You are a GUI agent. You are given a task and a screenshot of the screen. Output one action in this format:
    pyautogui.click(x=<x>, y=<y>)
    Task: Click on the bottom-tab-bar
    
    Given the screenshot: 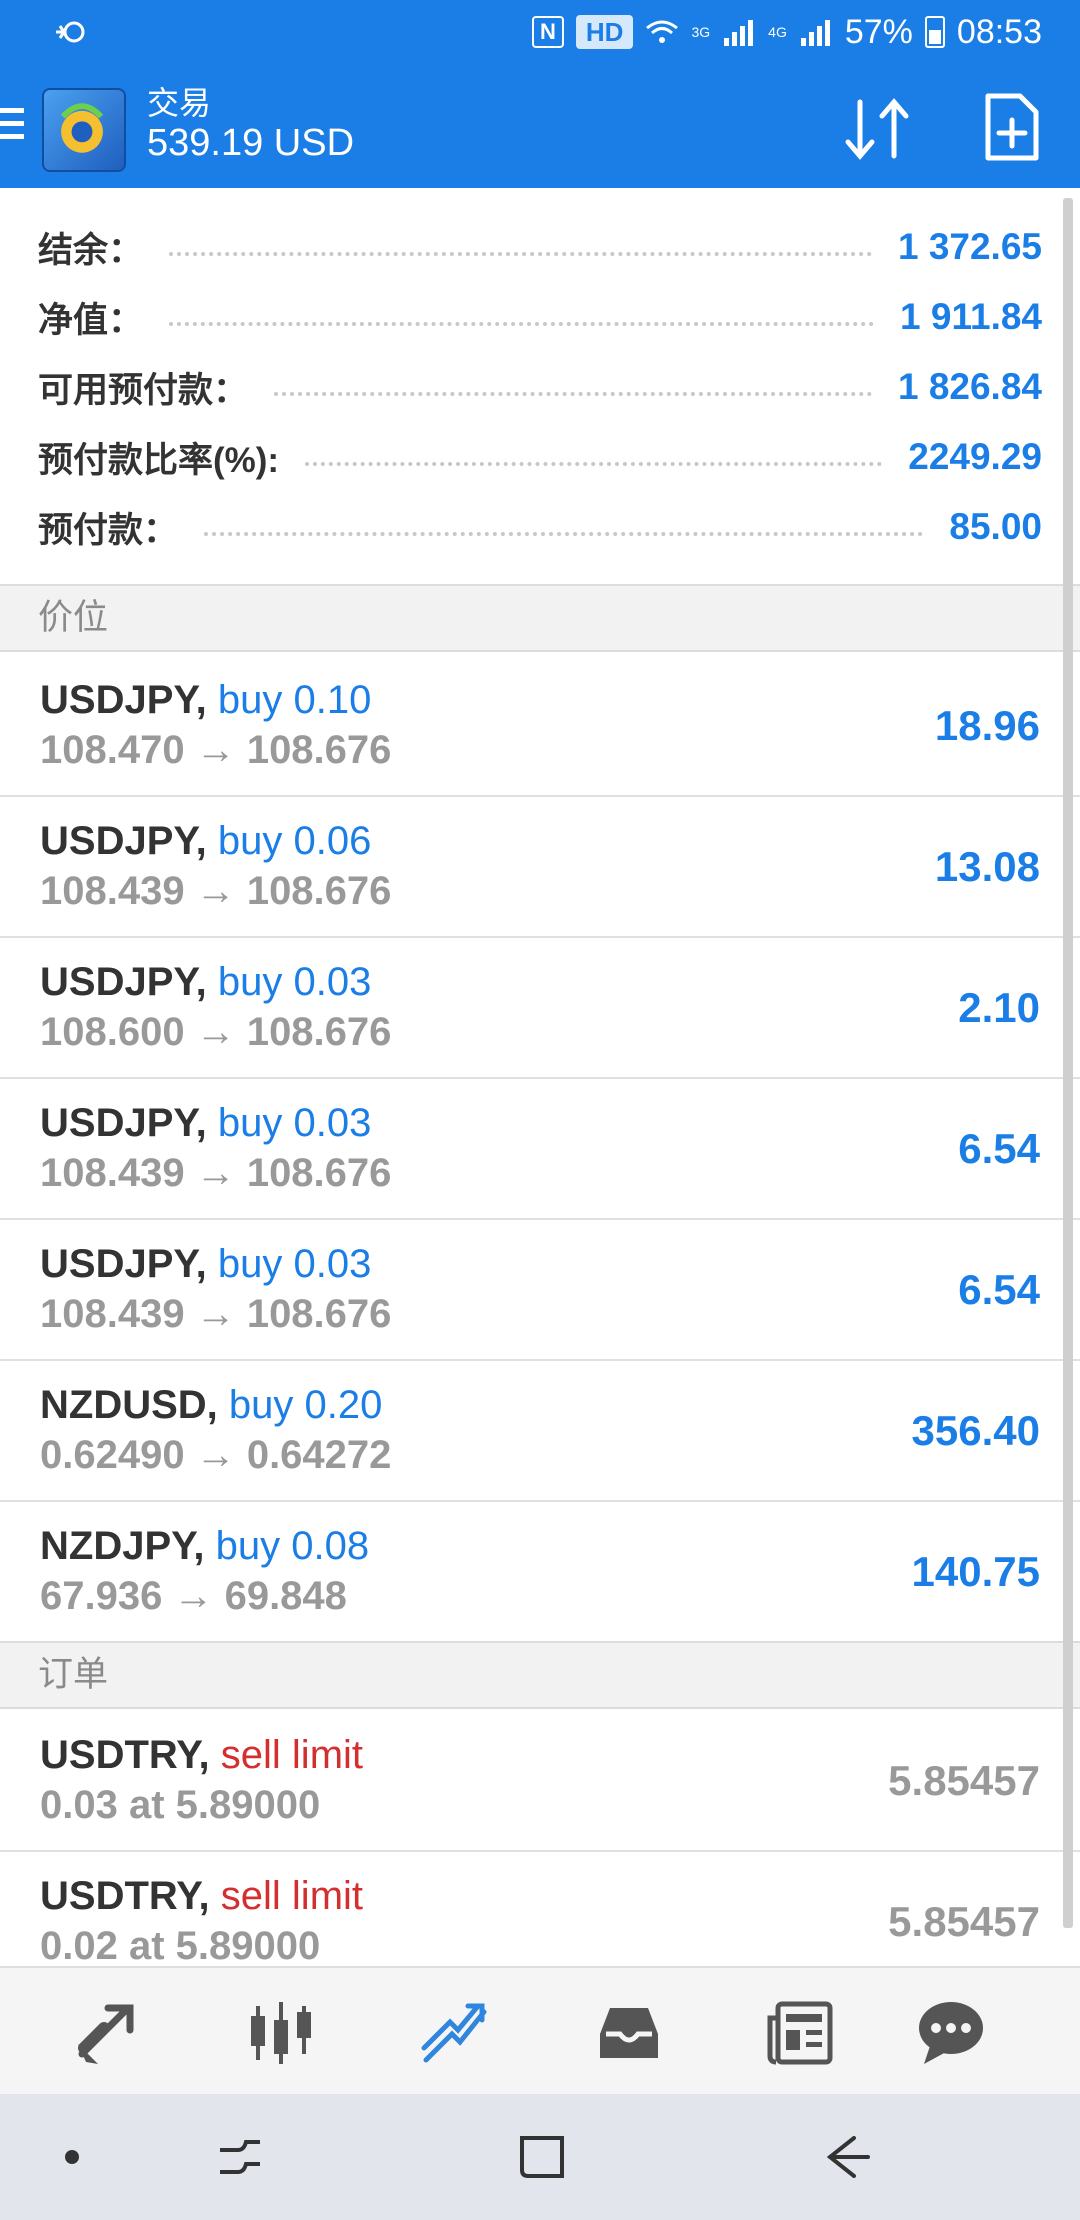 What is the action you would take?
    pyautogui.click(x=540, y=2031)
    